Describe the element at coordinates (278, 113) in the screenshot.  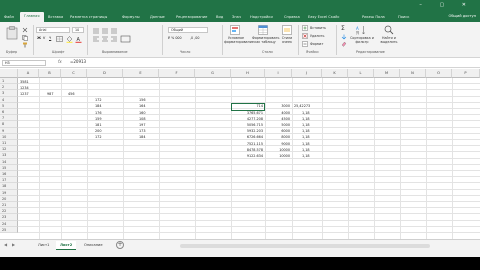
I see `cell-i4: 4000` at that location.